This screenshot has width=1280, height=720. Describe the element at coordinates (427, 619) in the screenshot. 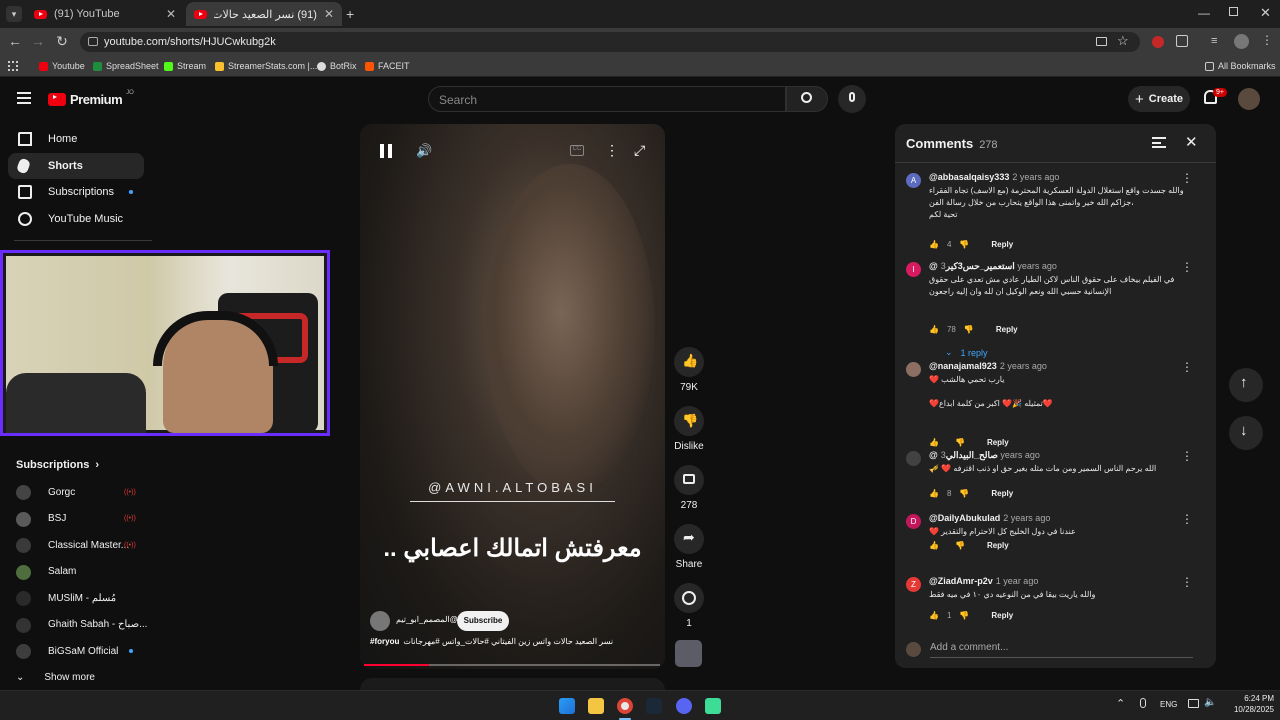

I see `channel-name: @المصمم_ابو_تيم` at that location.